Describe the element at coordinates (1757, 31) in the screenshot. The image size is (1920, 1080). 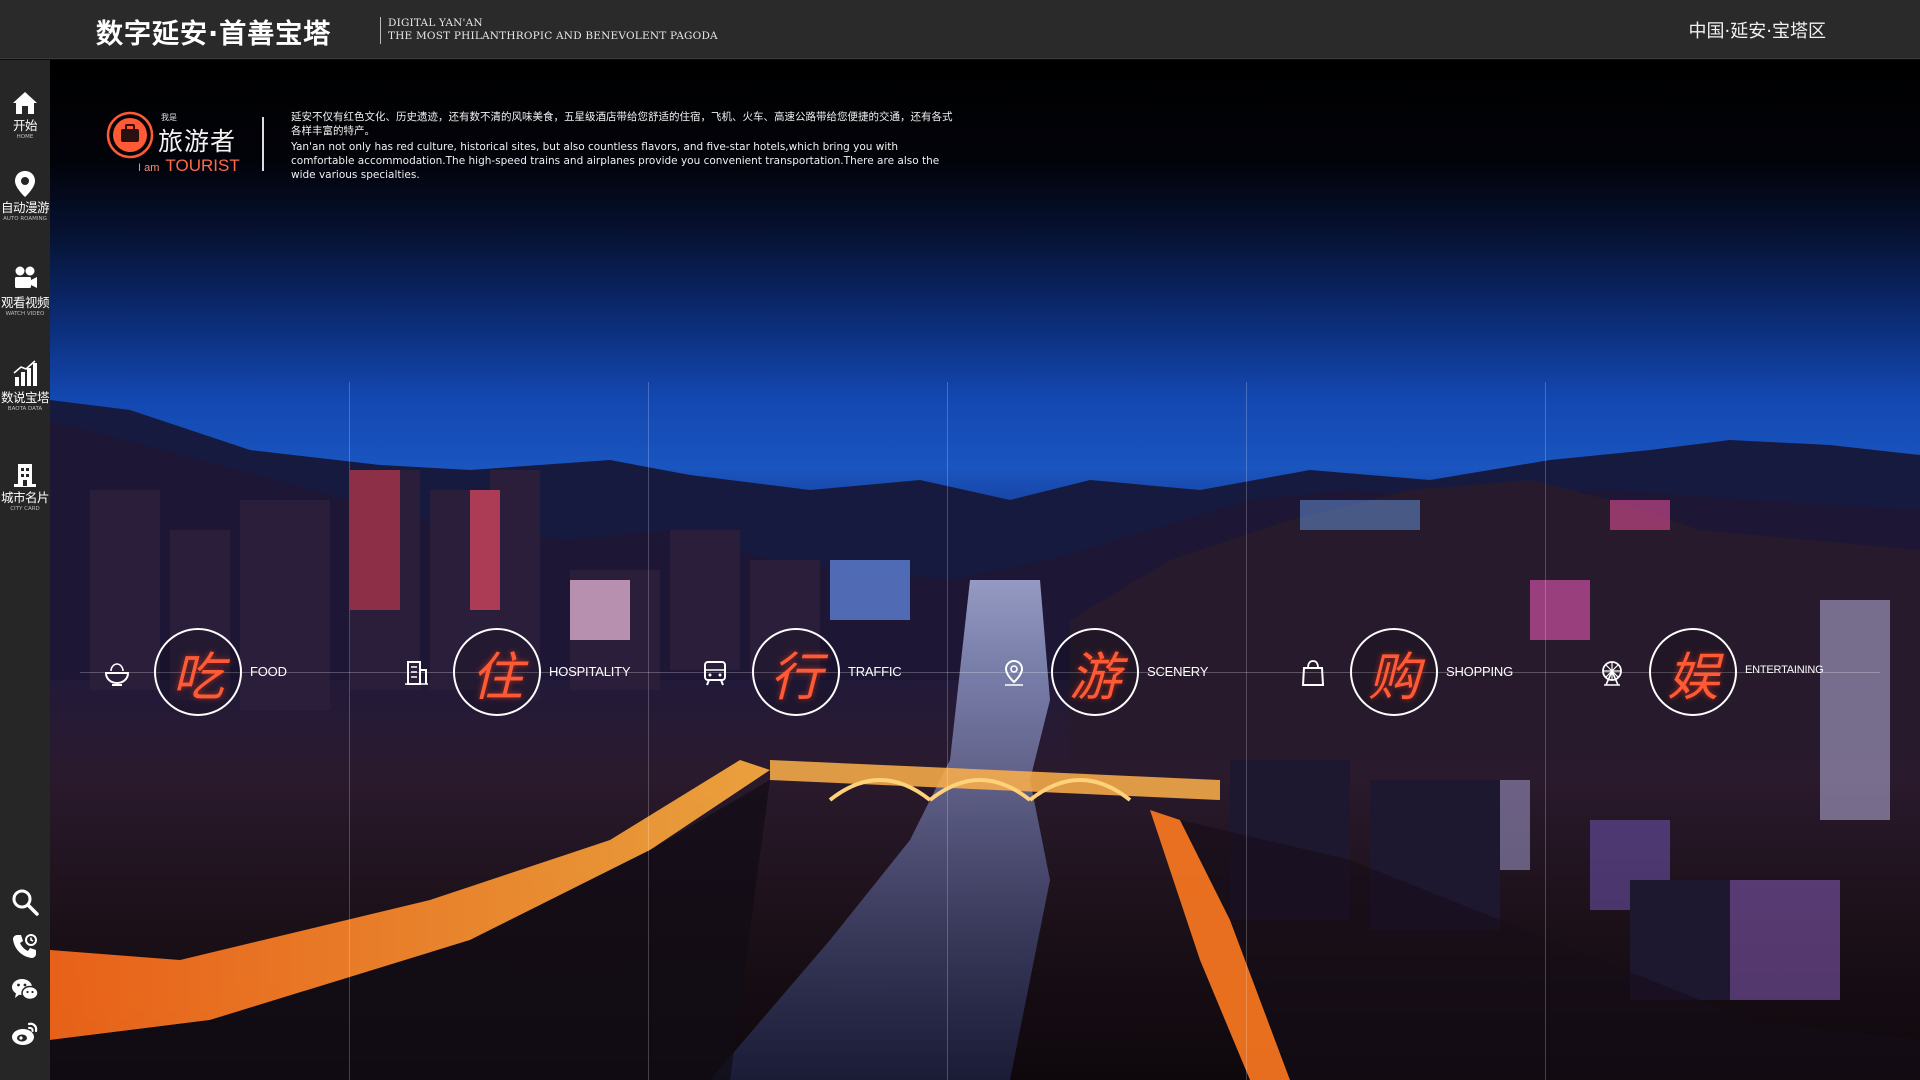
I see `region-label: 中国·延安·宝塔区` at that location.